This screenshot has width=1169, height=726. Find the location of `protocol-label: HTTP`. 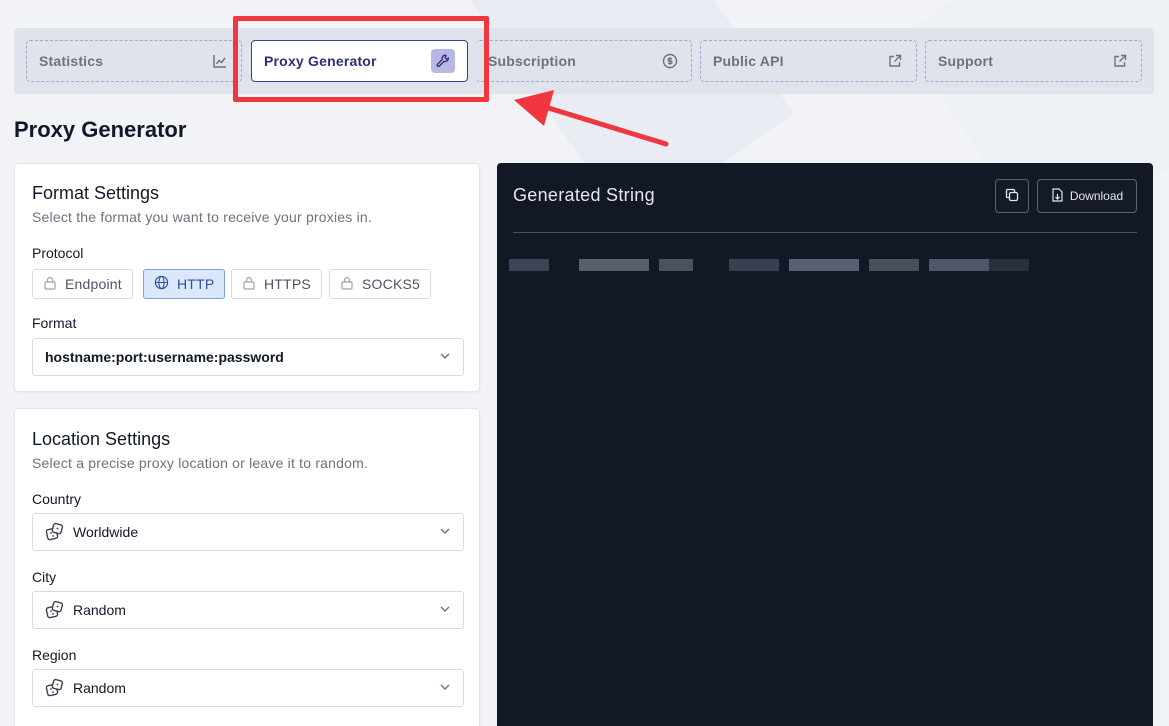

protocol-label: HTTP is located at coordinates (196, 284).